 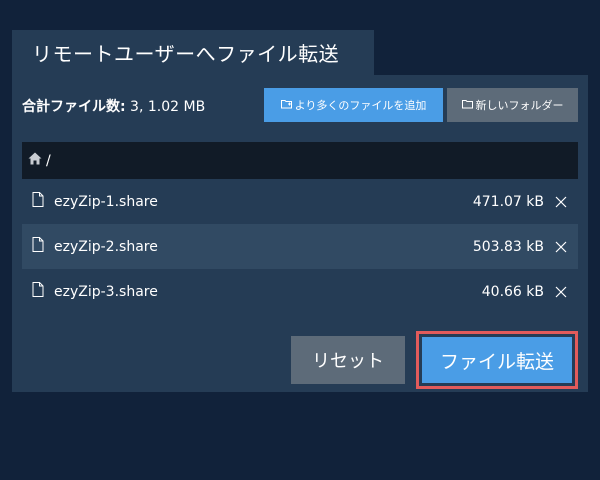 I want to click on file-row: ezyZip-3.share 40.66 kB, so click(x=300, y=291).